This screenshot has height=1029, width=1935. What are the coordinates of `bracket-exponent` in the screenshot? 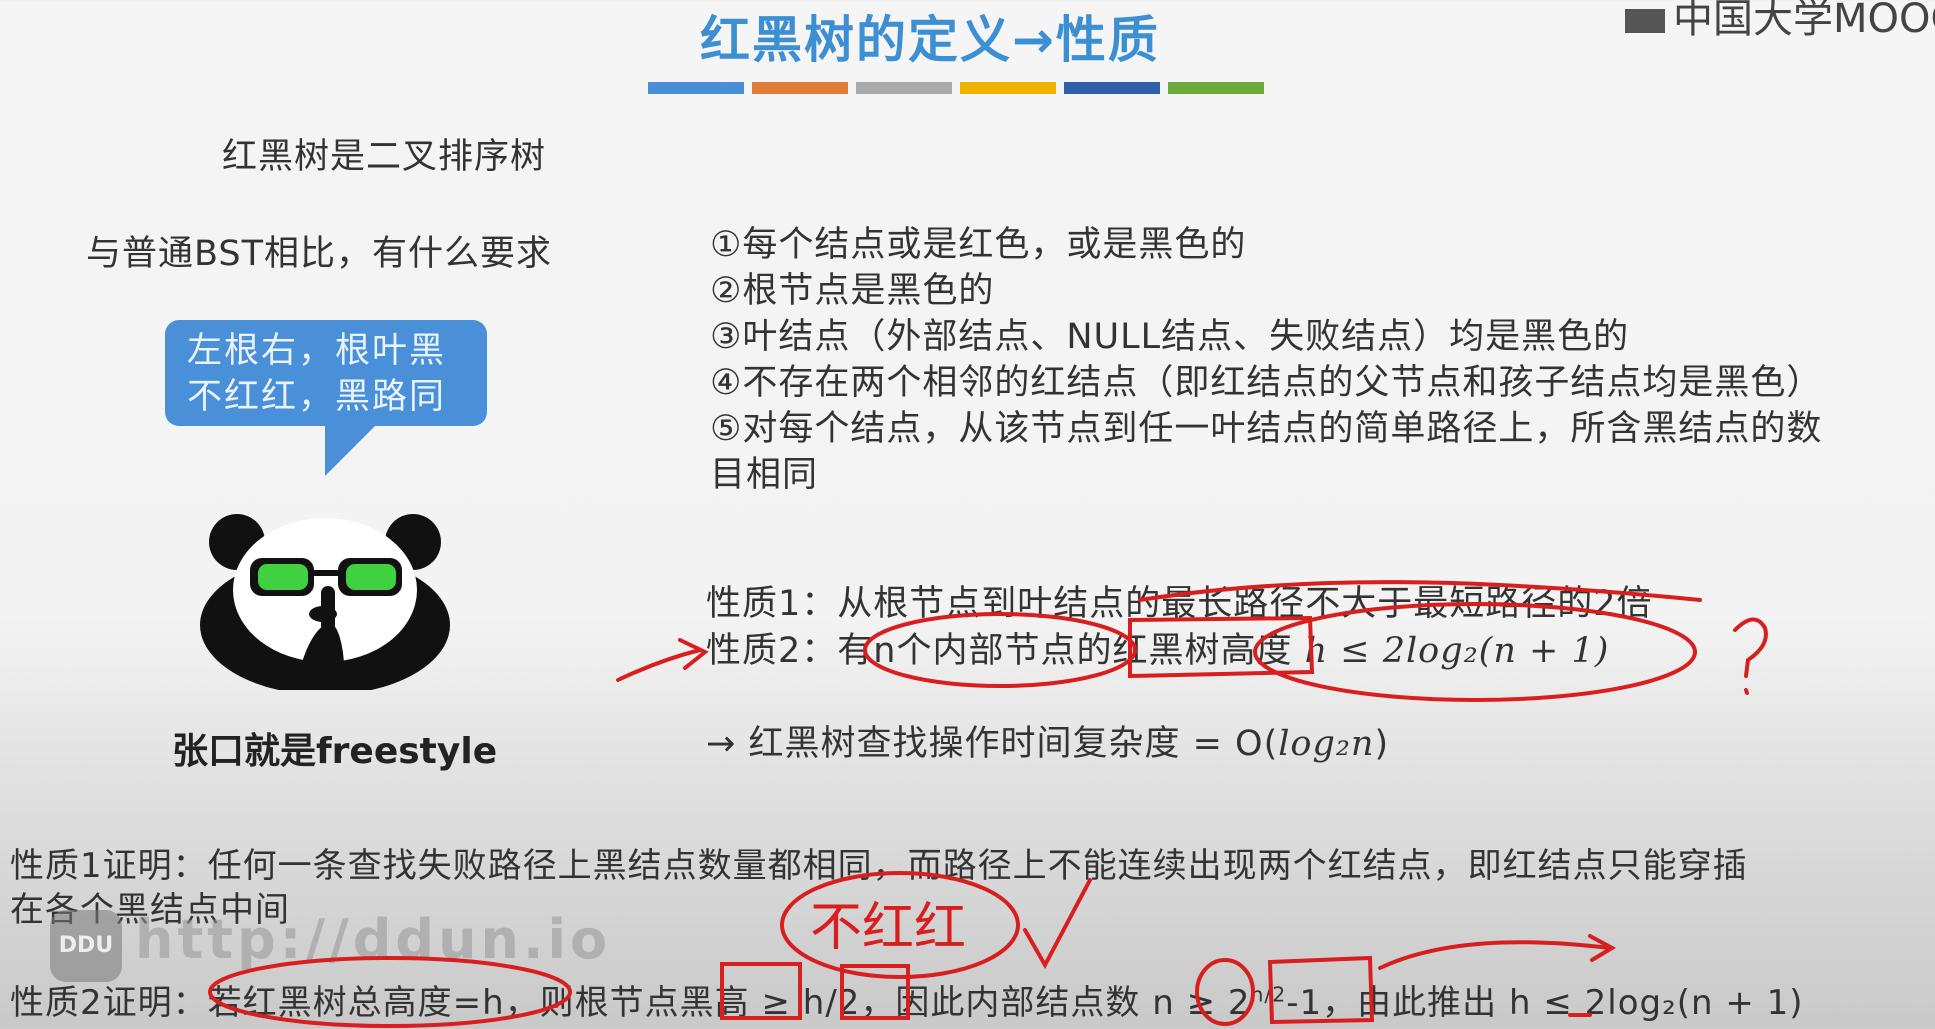 It's located at (1321, 990).